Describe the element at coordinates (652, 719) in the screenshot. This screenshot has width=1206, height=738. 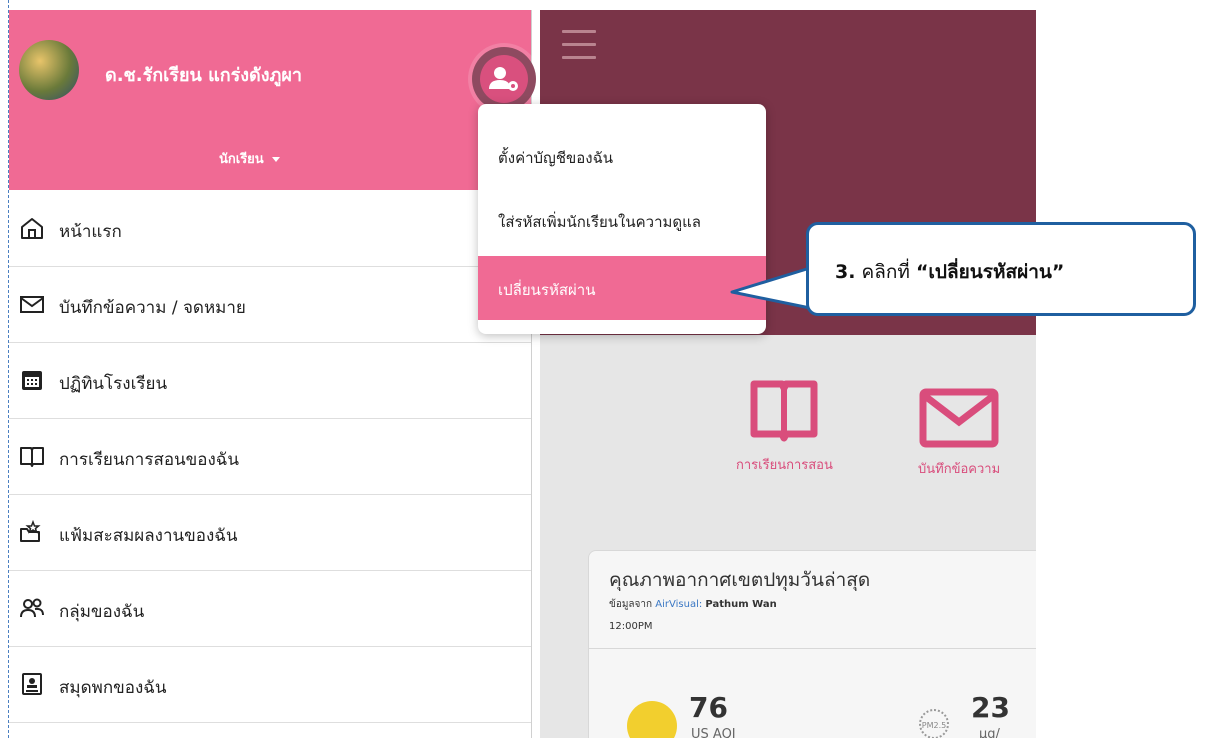
I see `face-icon` at that location.